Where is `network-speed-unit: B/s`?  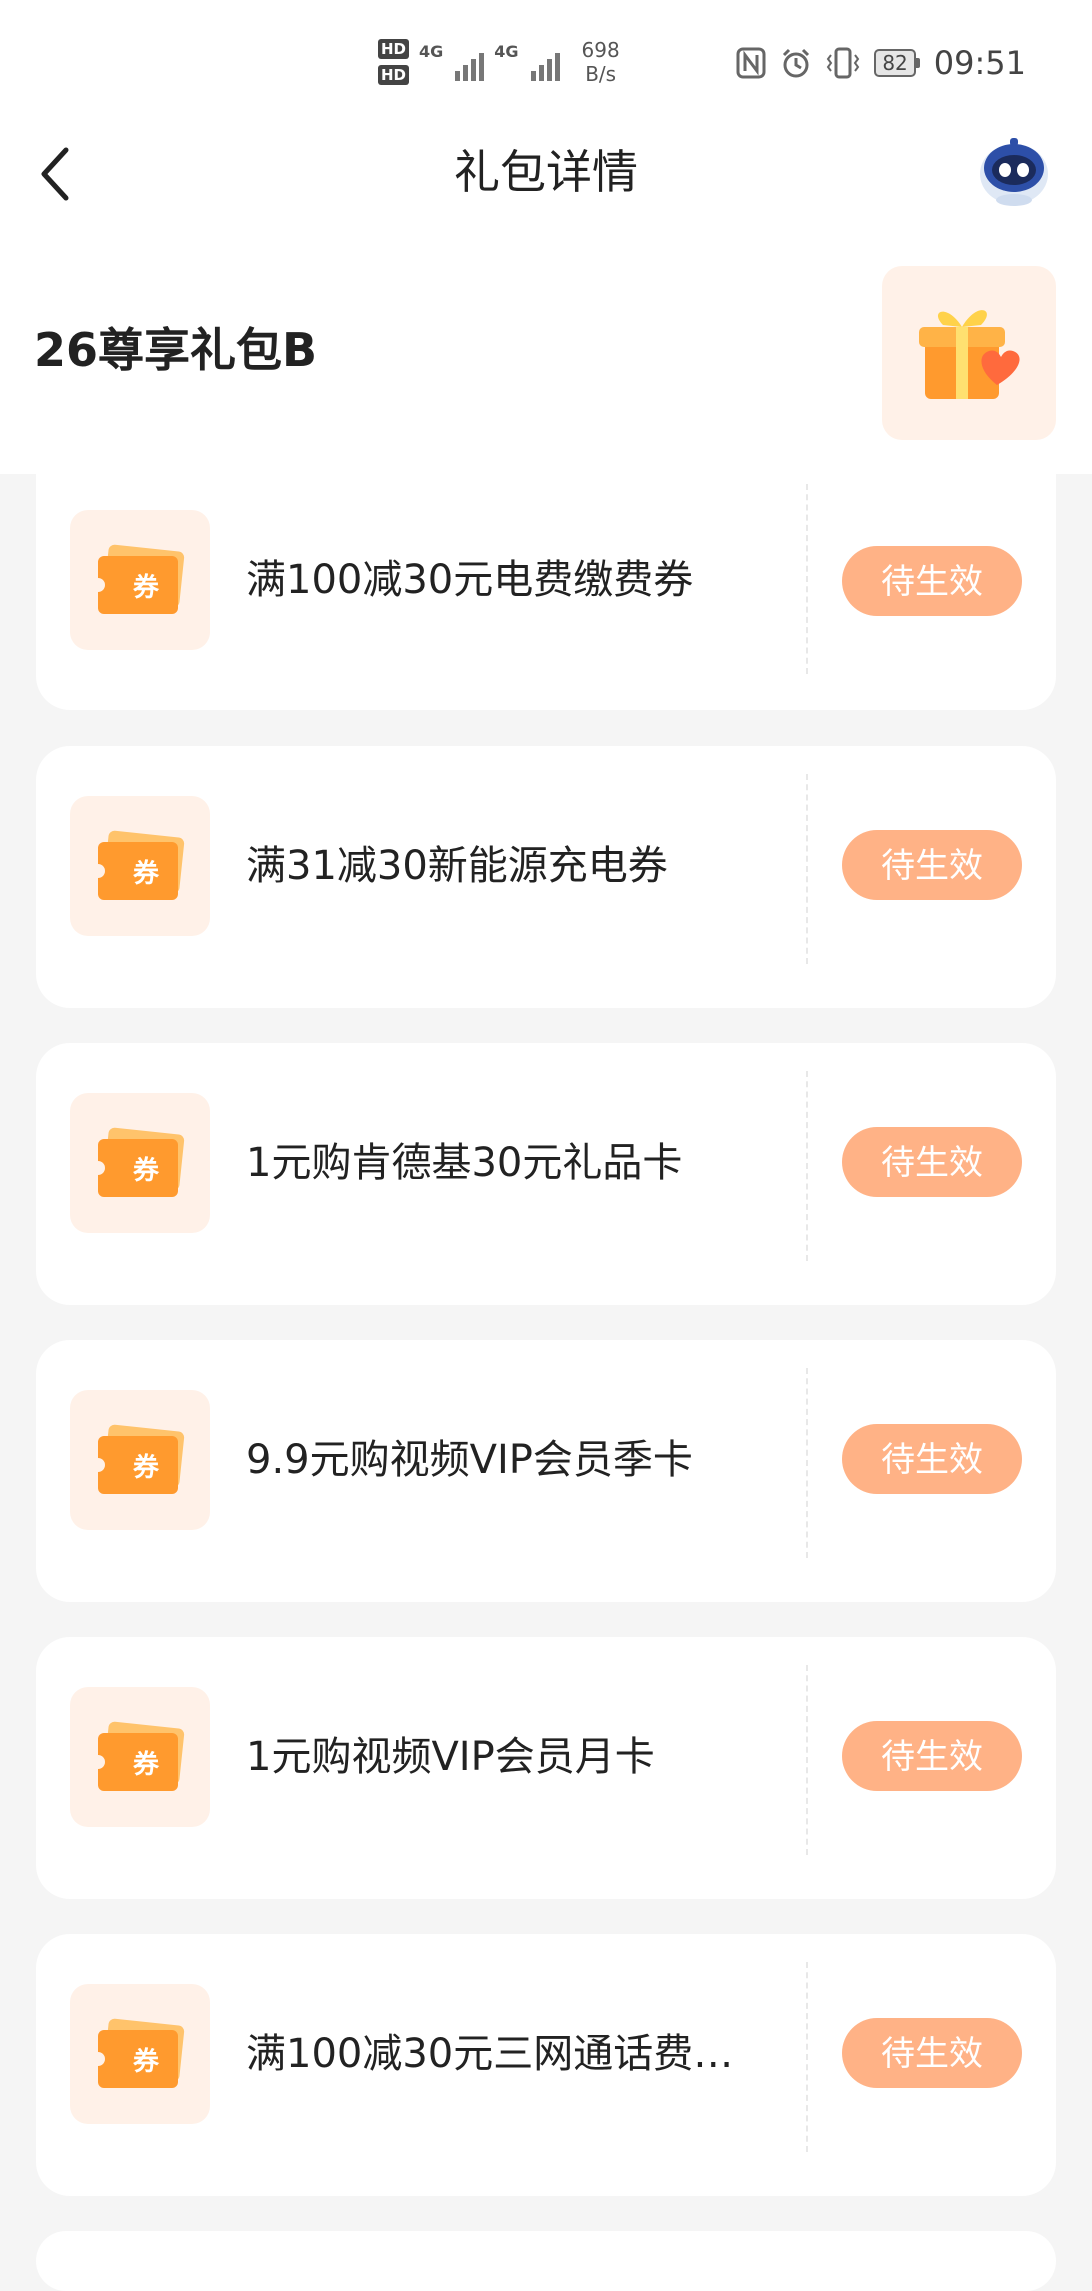
network-speed-unit: B/s is located at coordinates (601, 74).